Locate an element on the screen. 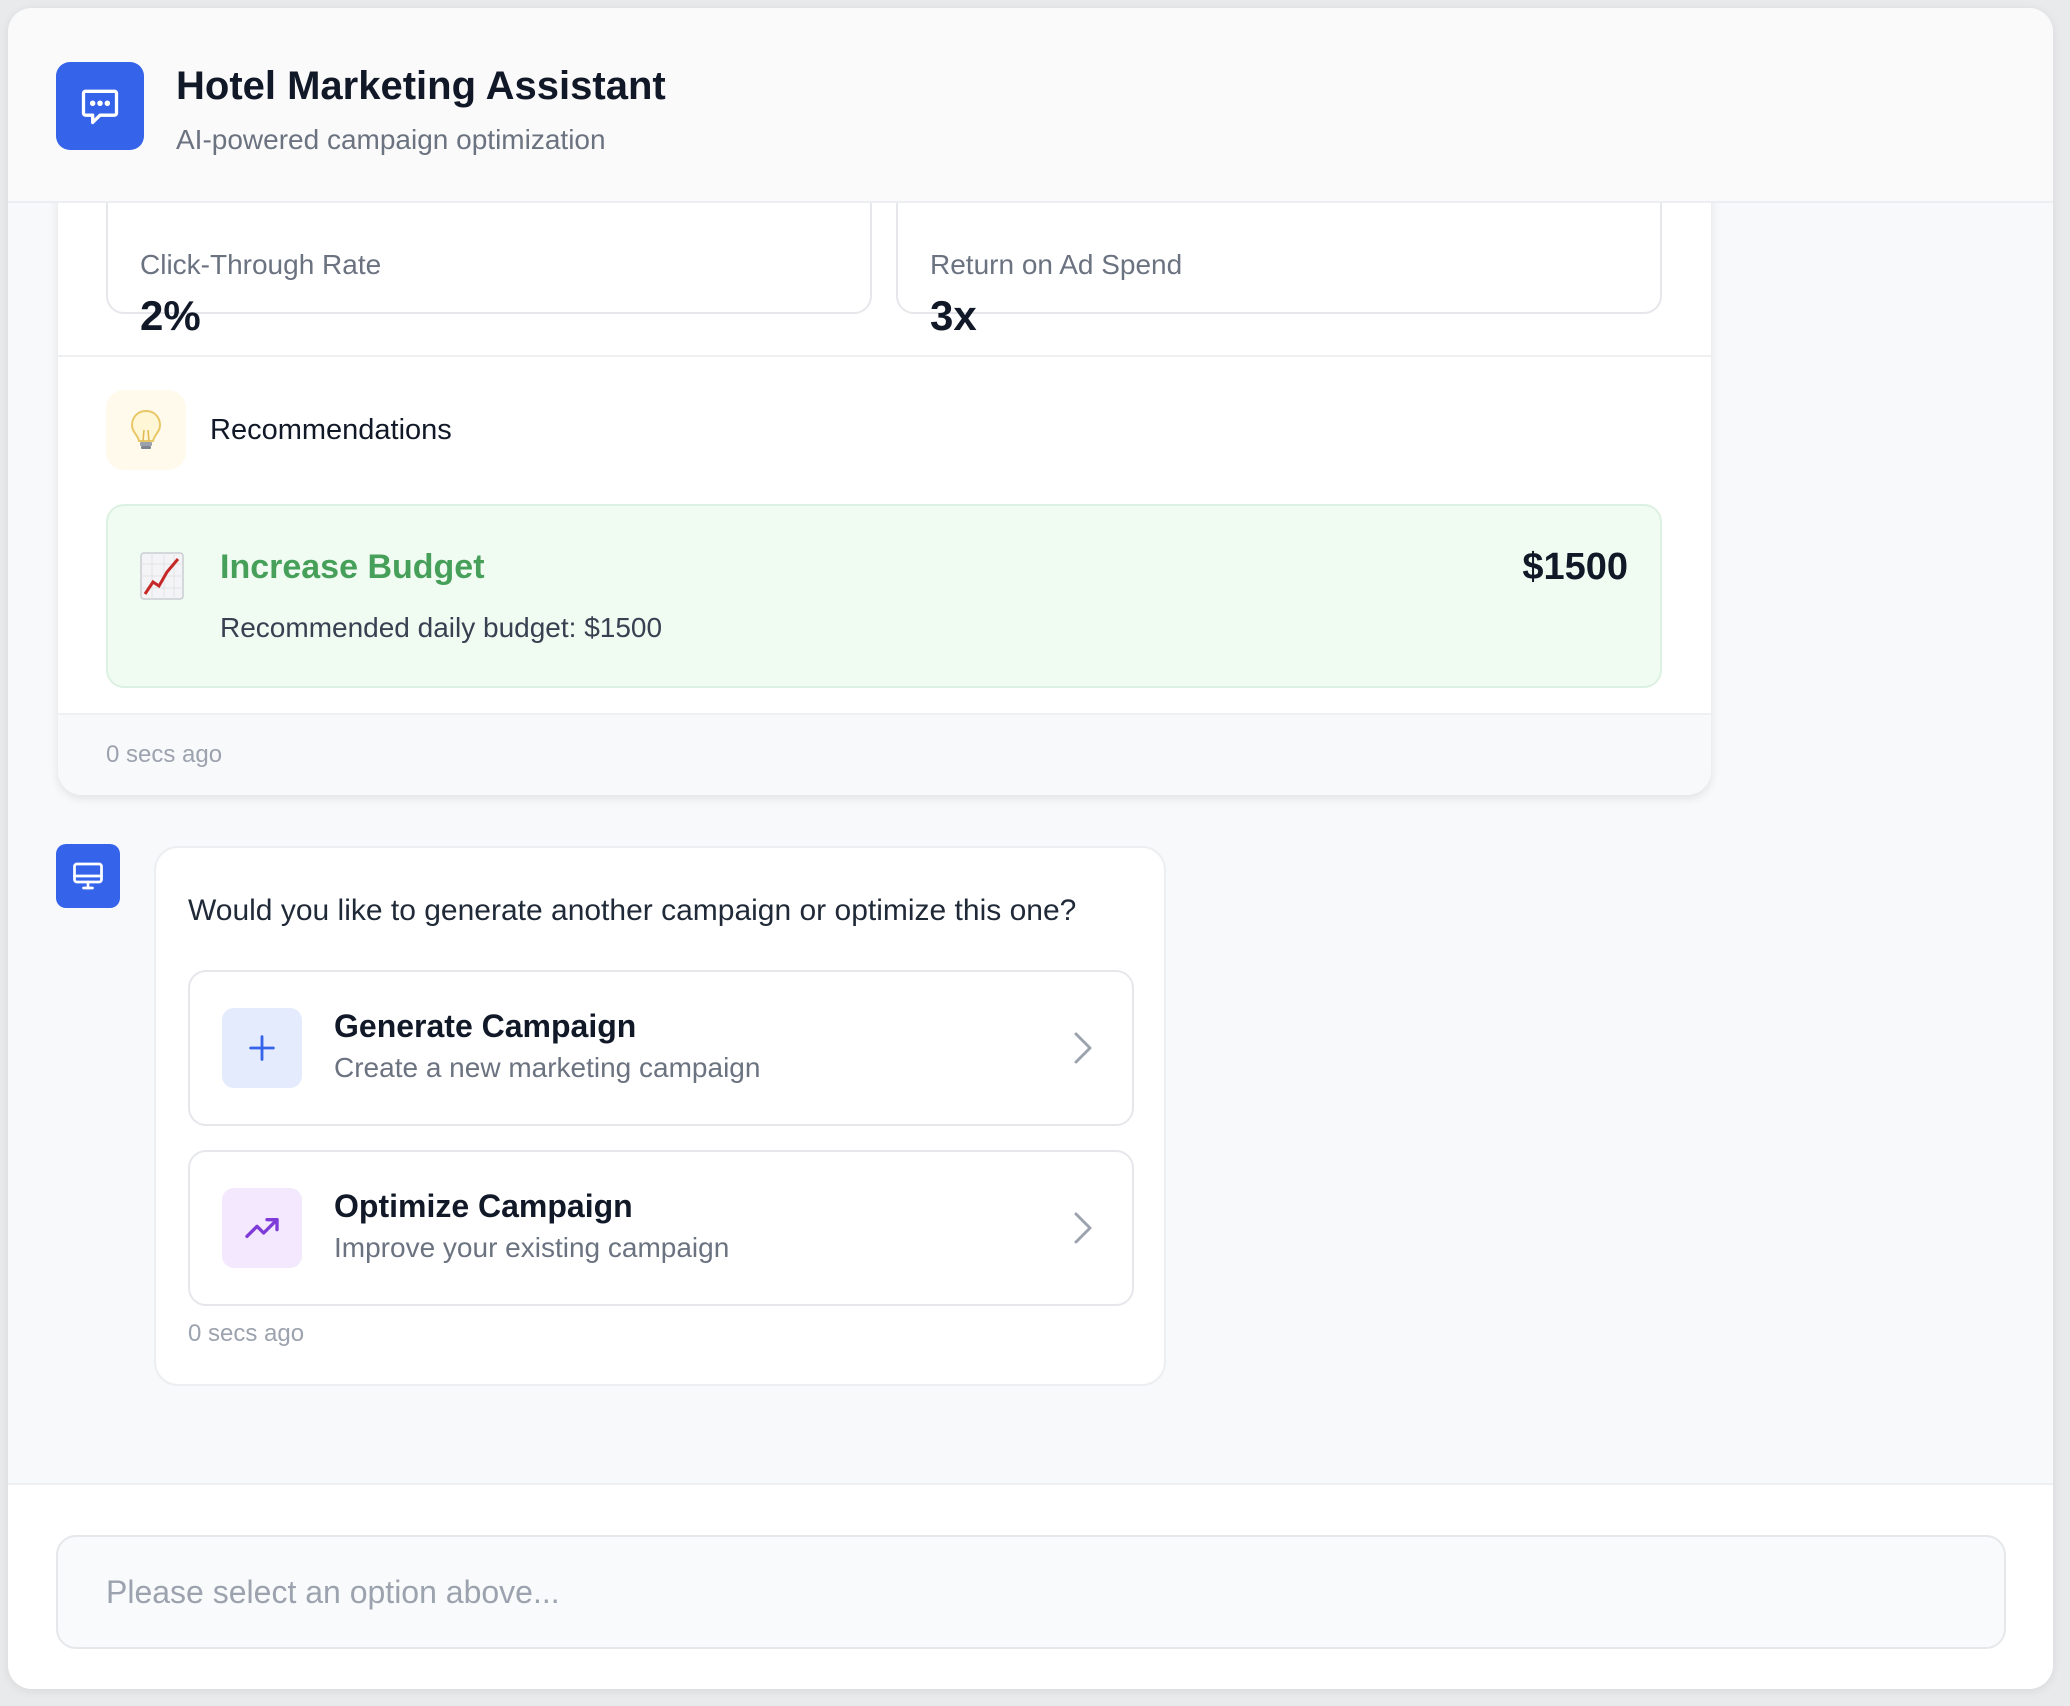  trending-up-icon is located at coordinates (262, 1228).